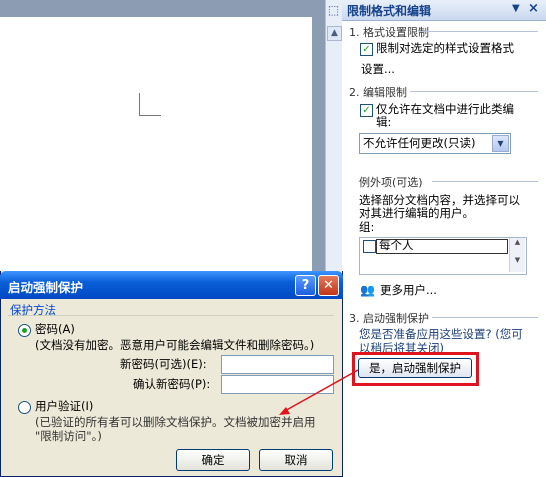  What do you see at coordinates (445, 109) in the screenshot?
I see `editing-restrict-label: 仅允许在文档中进行此类编` at bounding box center [445, 109].